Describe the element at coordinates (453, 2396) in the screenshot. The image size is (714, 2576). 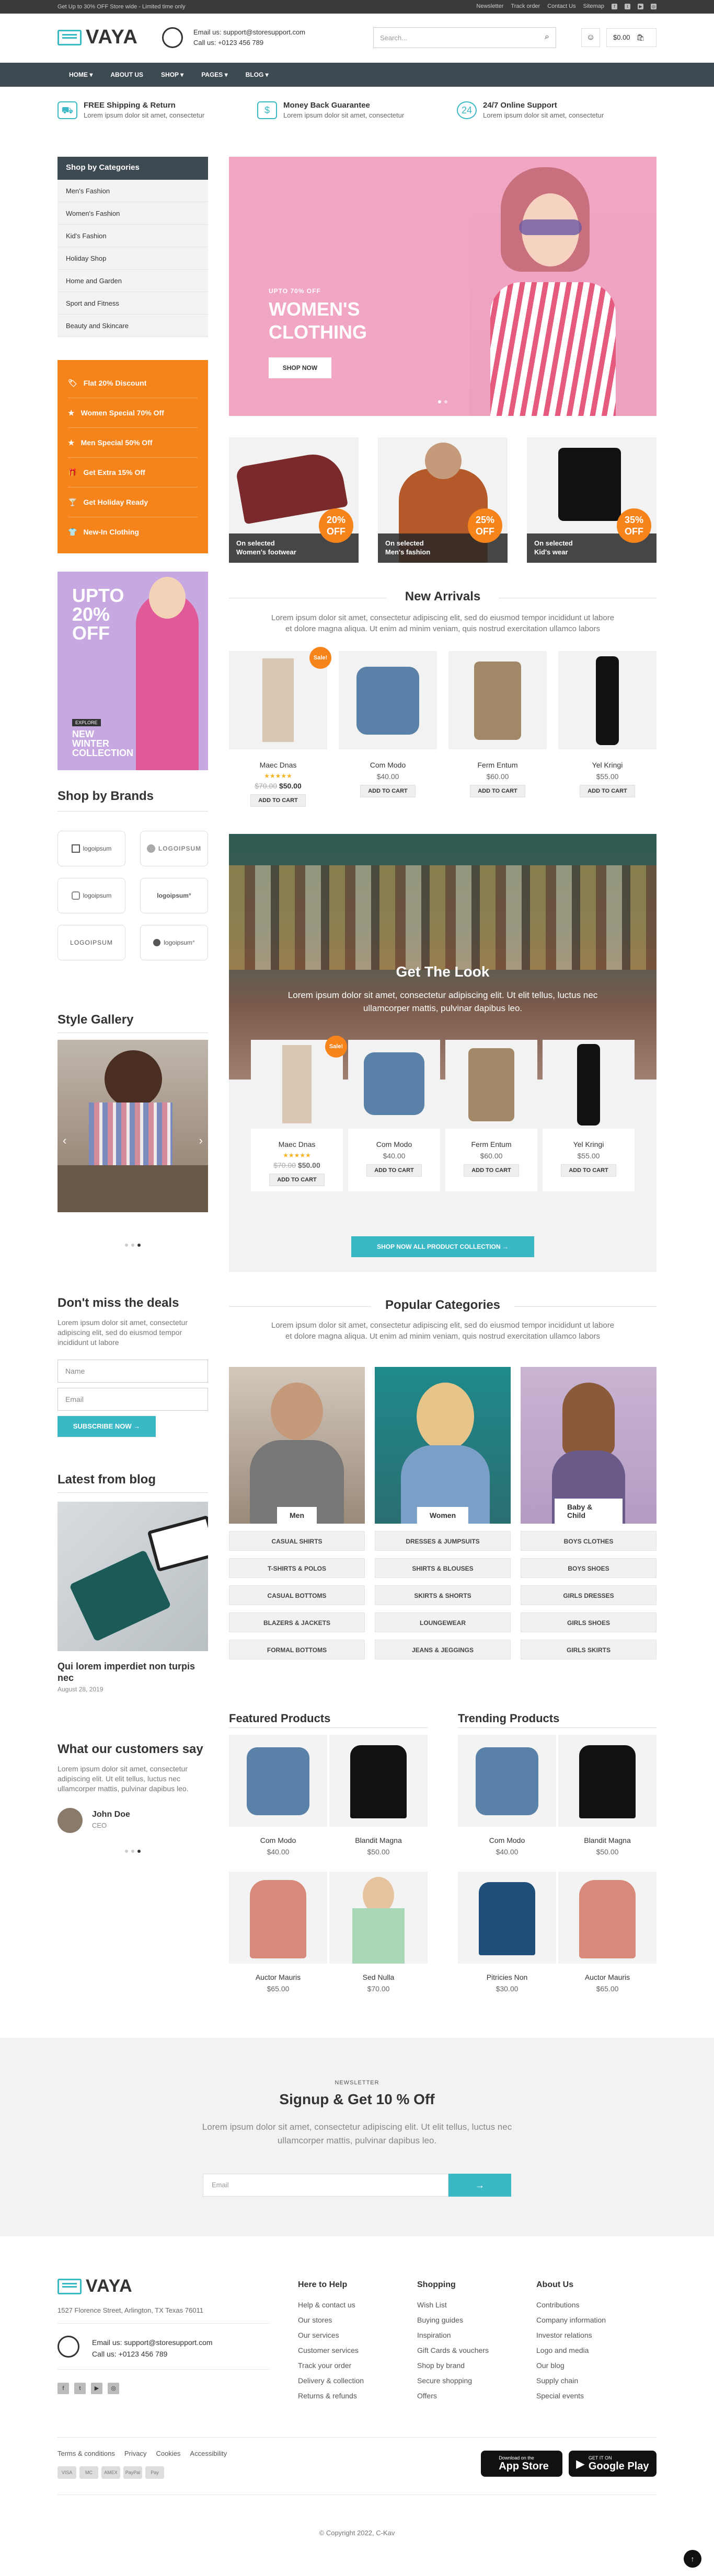
I see `footer-link: Offers` at that location.